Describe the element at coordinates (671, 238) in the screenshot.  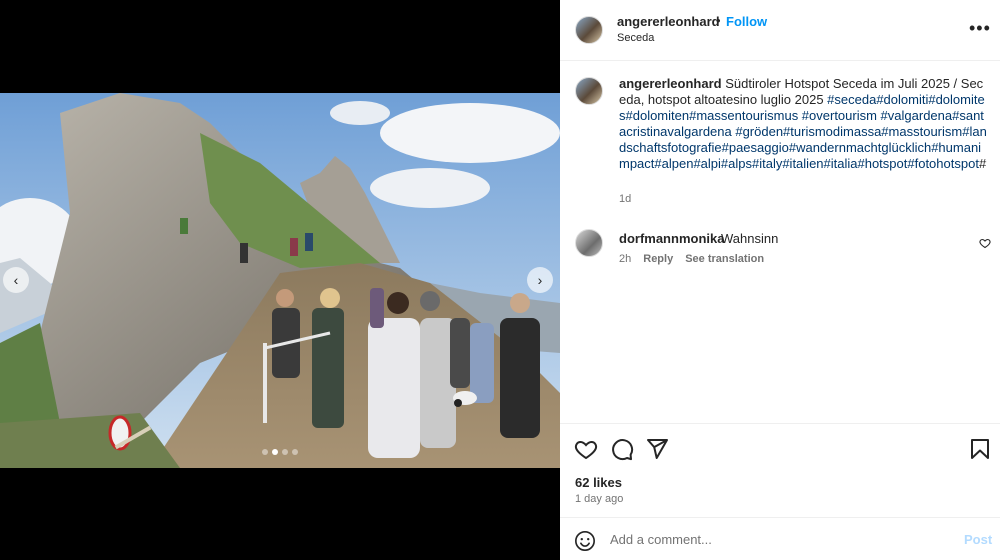
I see `commenter-username: dorfmannmonika` at that location.